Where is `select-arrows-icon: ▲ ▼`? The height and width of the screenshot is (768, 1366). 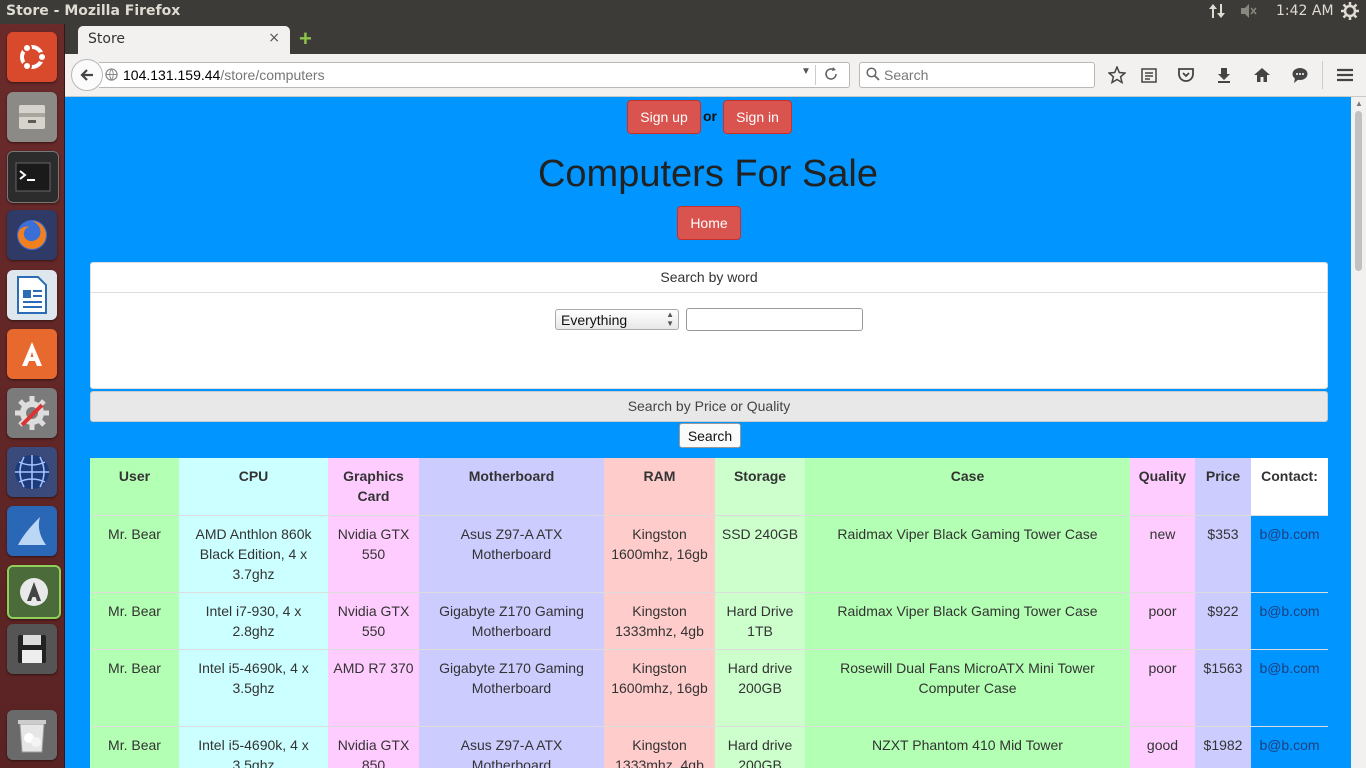 select-arrows-icon: ▲ ▼ is located at coordinates (670, 319).